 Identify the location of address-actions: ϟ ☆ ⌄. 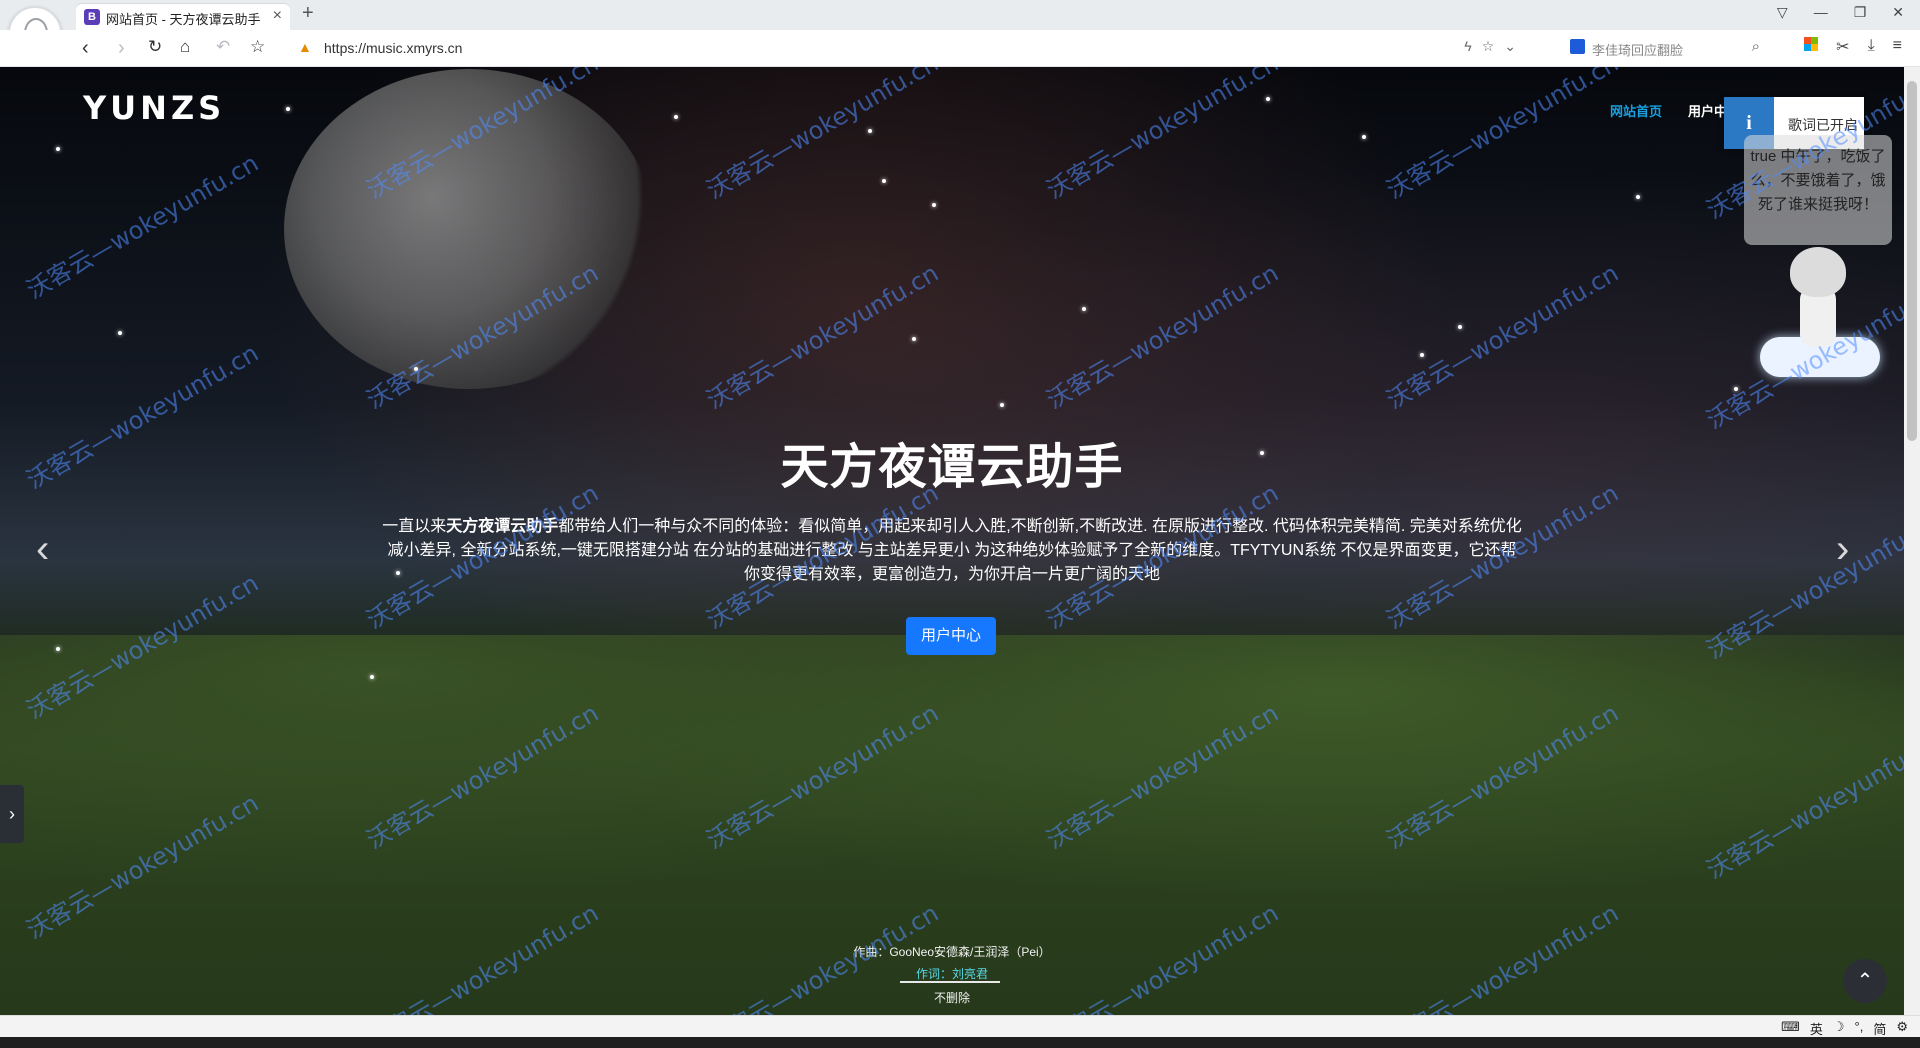
(1490, 46).